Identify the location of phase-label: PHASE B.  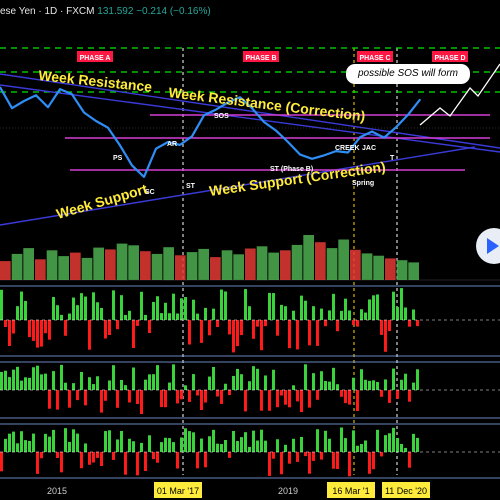
(260, 58).